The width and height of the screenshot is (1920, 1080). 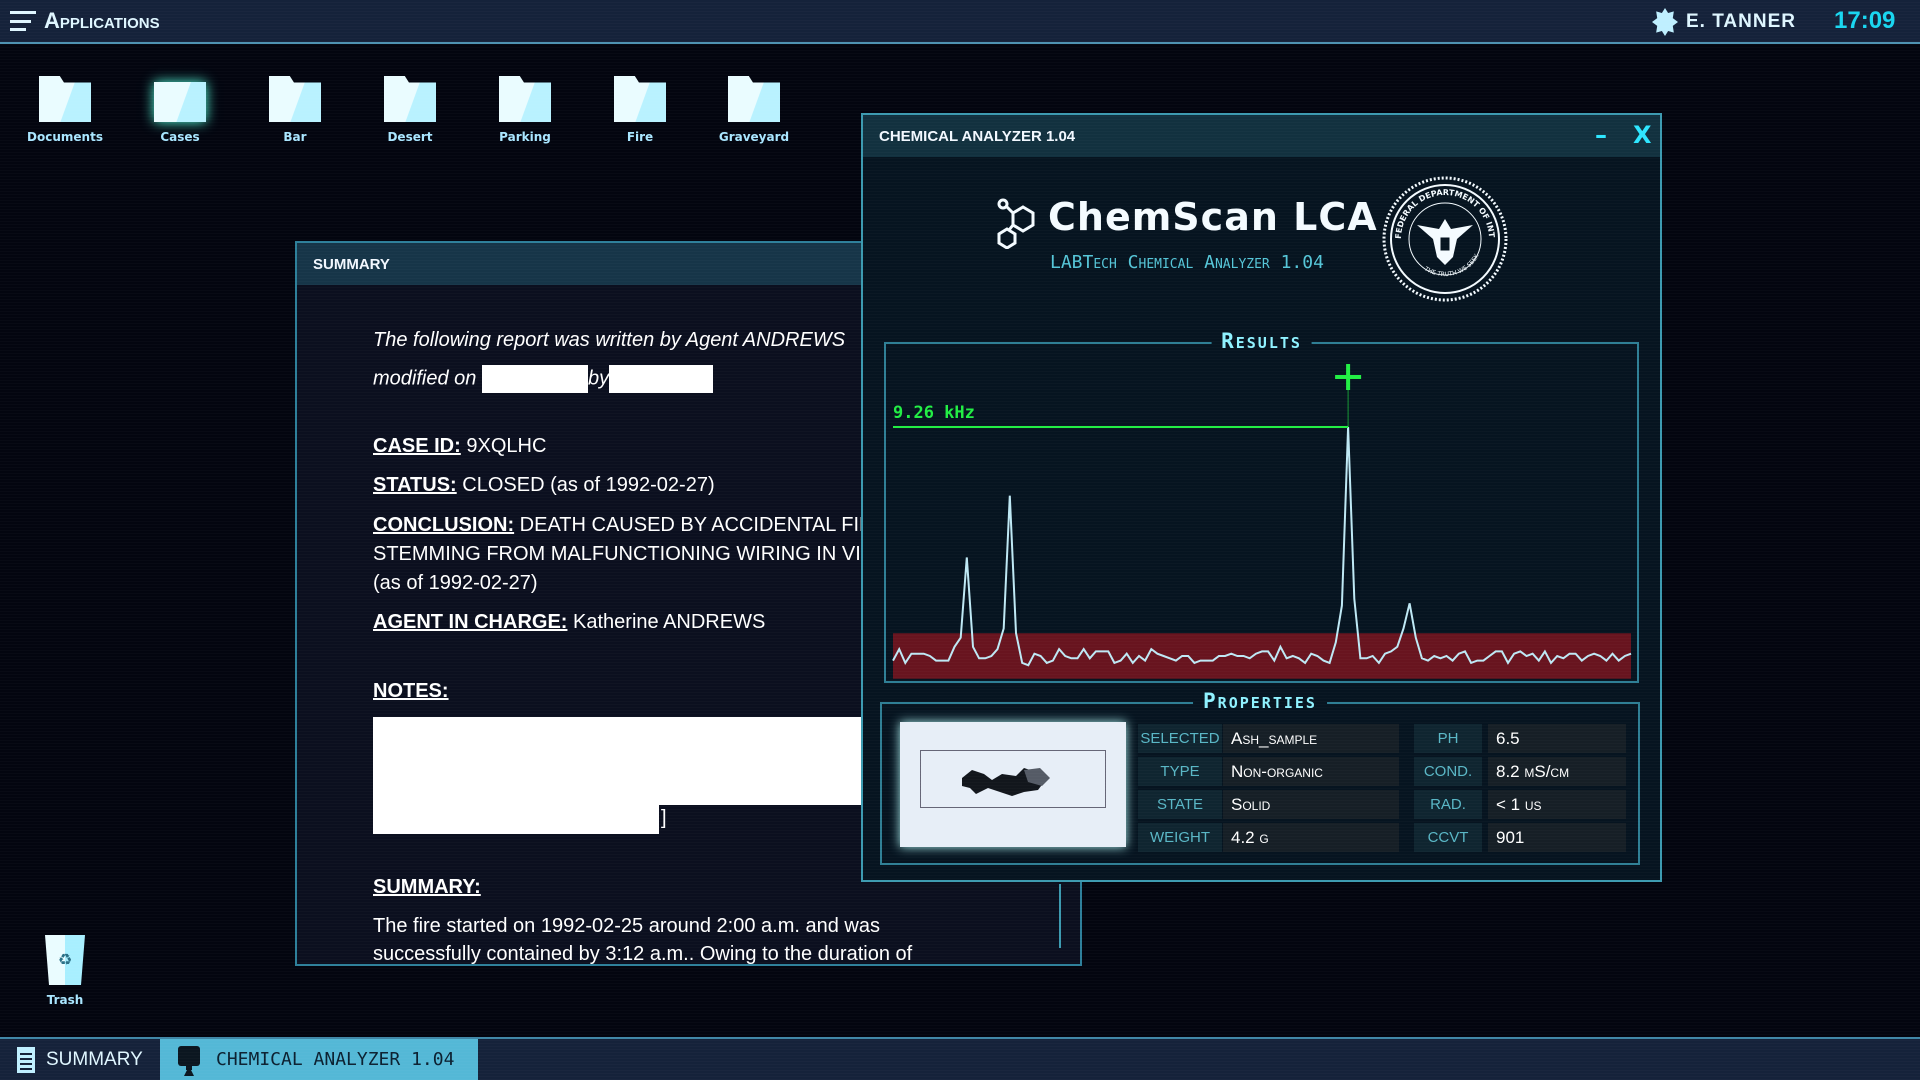 I want to click on clock: 17:09, so click(x=1865, y=20).